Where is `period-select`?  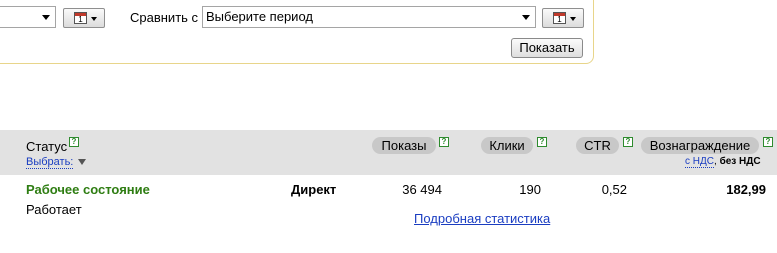
period-select is located at coordinates (28, 17).